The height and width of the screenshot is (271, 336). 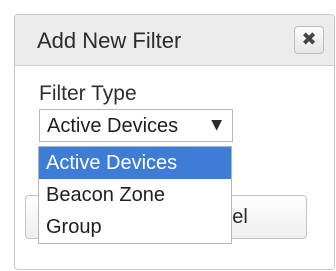 I want to click on dropdown-option-beacon-zone: Beacon Zone, so click(x=135, y=195).